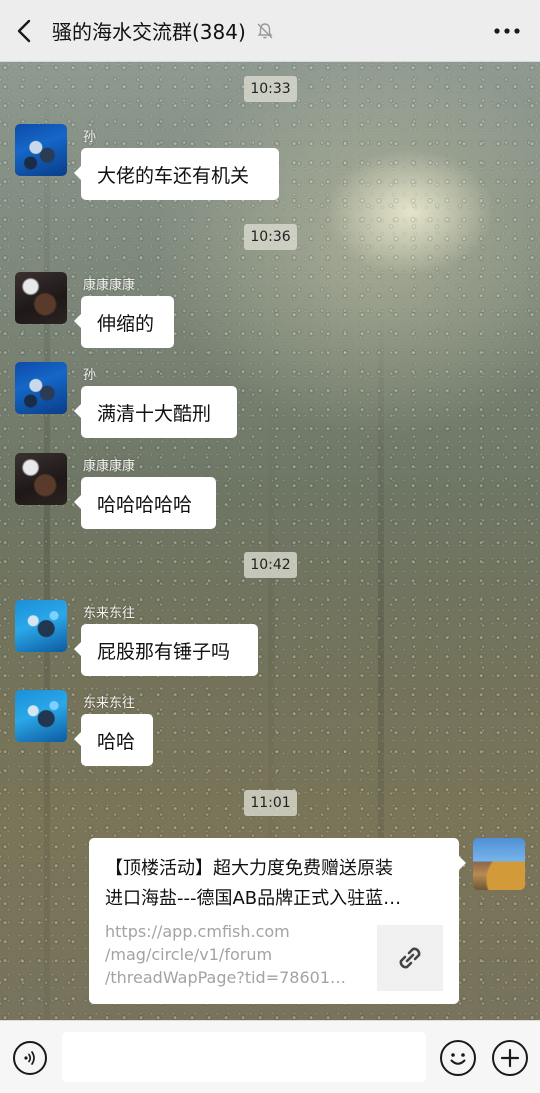 The width and height of the screenshot is (540, 1093). Describe the element at coordinates (249, 868) in the screenshot. I see `link-title-line: 【顶楼活动】超大力度免费赠送原装` at that location.